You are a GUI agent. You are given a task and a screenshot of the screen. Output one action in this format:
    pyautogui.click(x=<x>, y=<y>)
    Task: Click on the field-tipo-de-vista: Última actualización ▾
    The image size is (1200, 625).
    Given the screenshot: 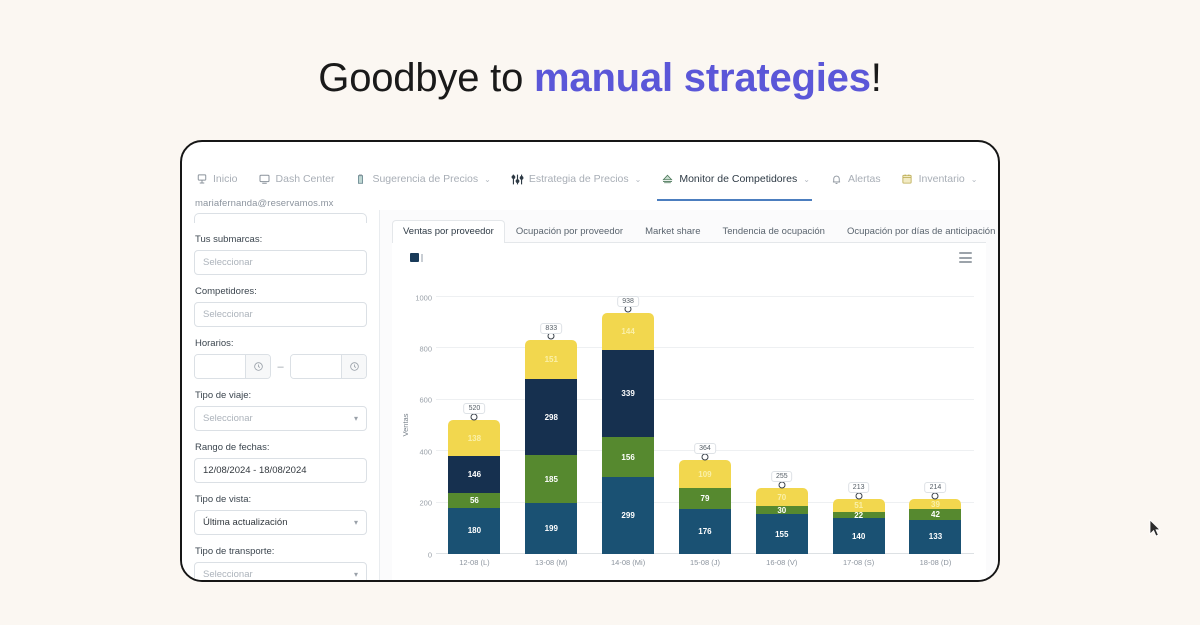 What is the action you would take?
    pyautogui.click(x=280, y=522)
    